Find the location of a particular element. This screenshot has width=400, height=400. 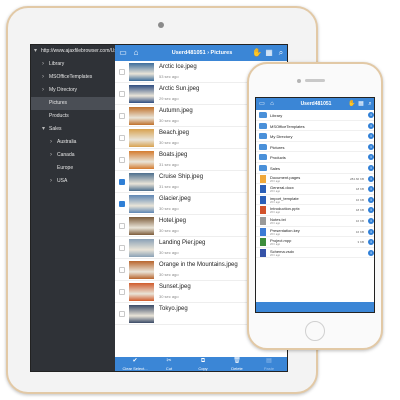

tree-item: Europe is located at coordinates (73, 168).